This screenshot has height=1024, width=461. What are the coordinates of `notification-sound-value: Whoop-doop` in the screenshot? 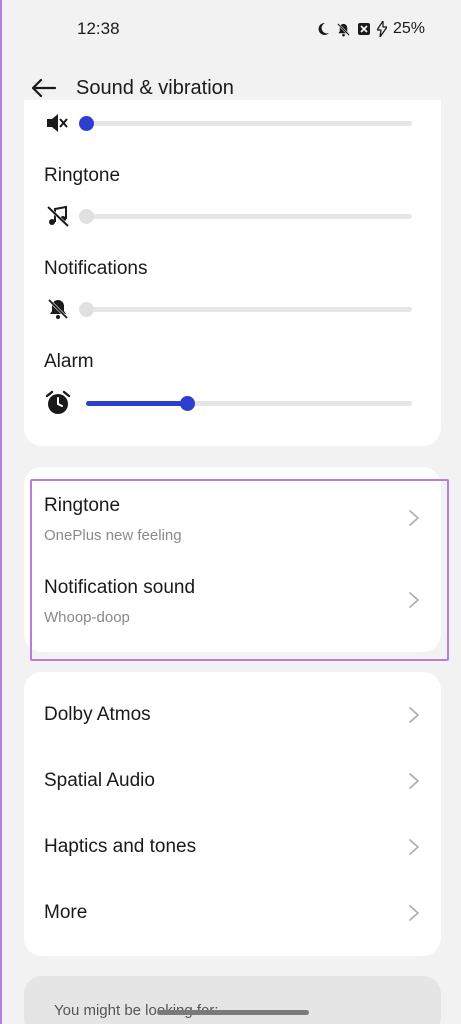 It's located at (87, 617).